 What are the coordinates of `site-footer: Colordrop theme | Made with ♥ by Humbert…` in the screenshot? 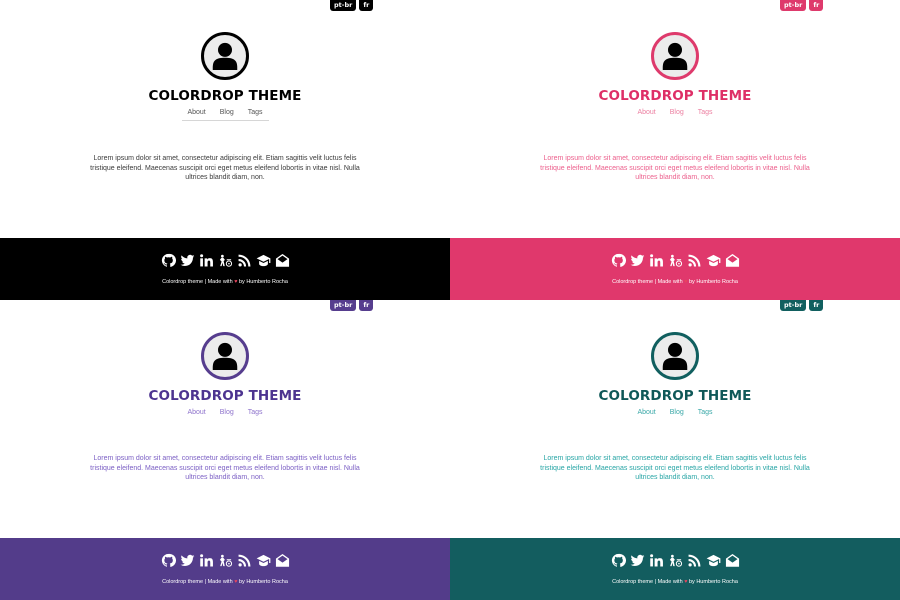 It's located at (225, 569).